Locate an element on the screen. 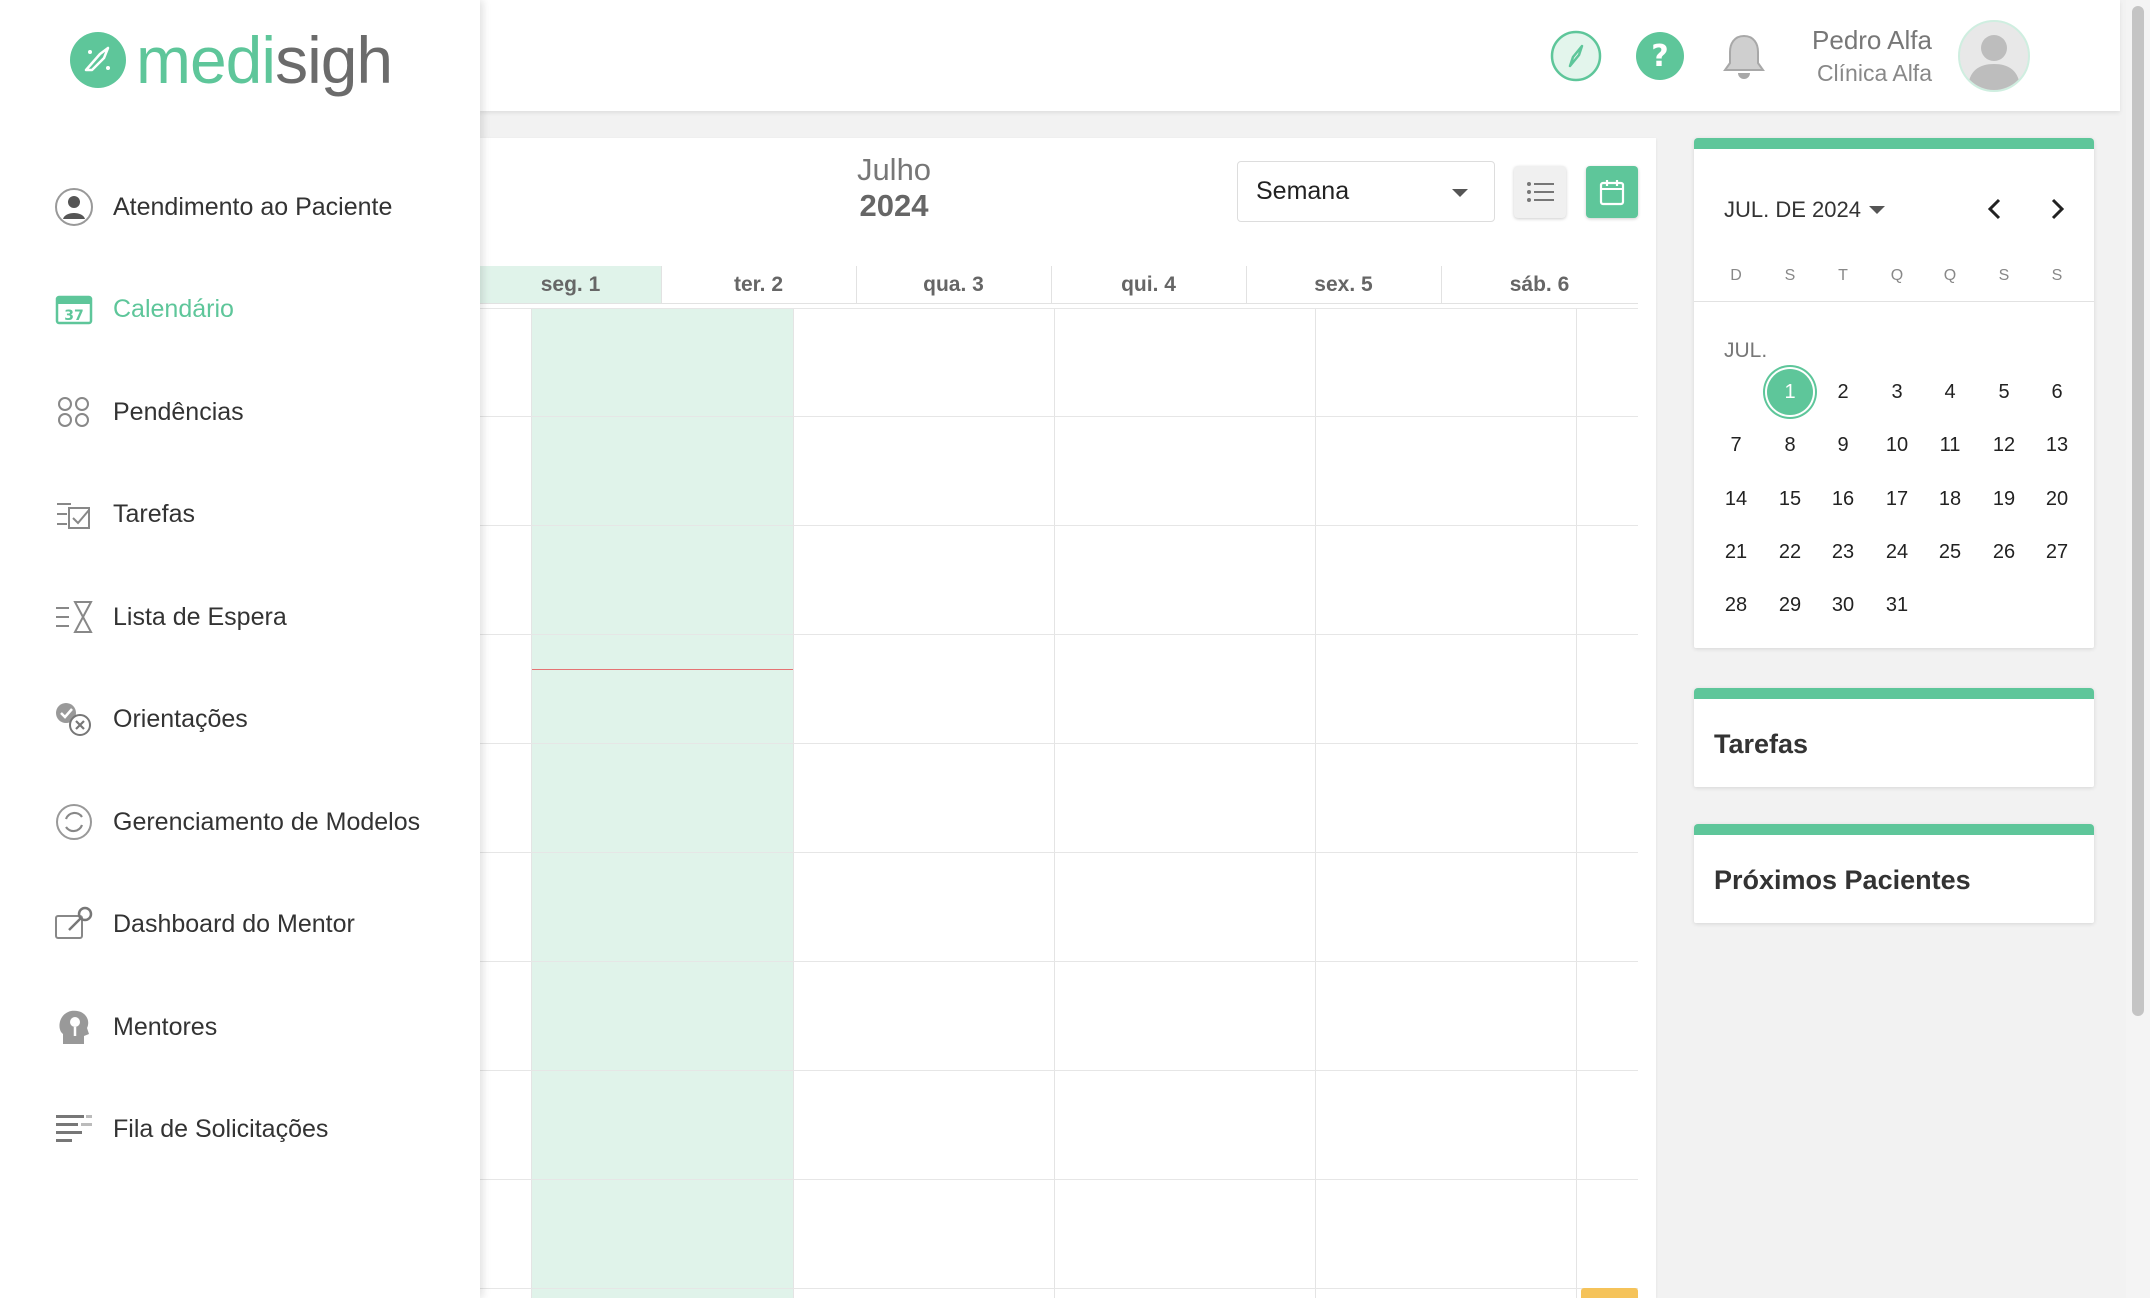 The height and width of the screenshot is (1298, 2150). mini-calendar-day: 10 is located at coordinates (1897, 445).